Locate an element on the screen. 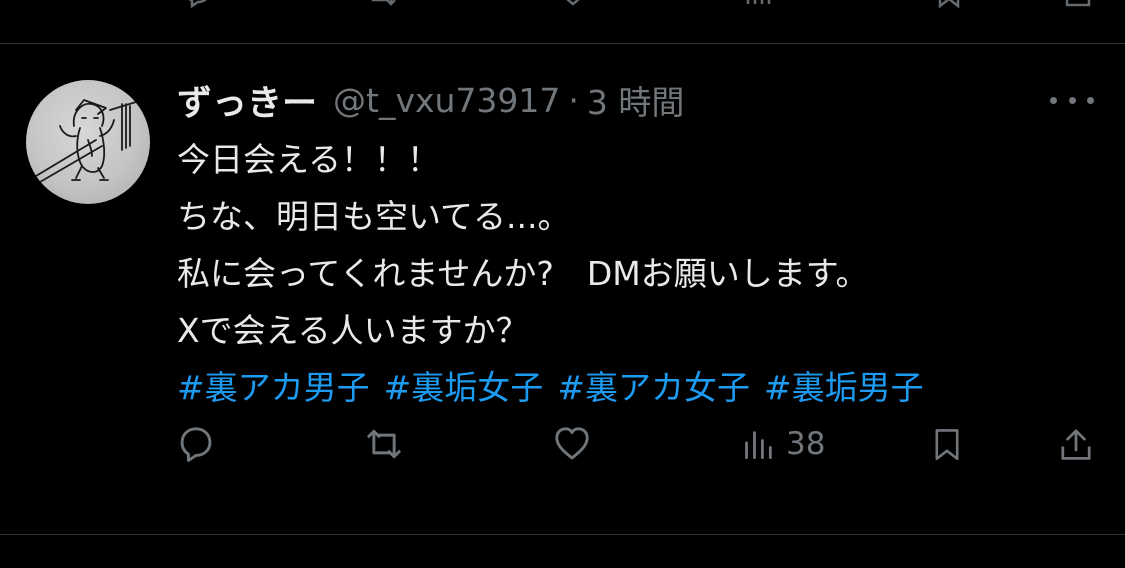 This screenshot has width=1125, height=568. tweet-line: Xで会える人いますか？ is located at coordinates (353, 330).